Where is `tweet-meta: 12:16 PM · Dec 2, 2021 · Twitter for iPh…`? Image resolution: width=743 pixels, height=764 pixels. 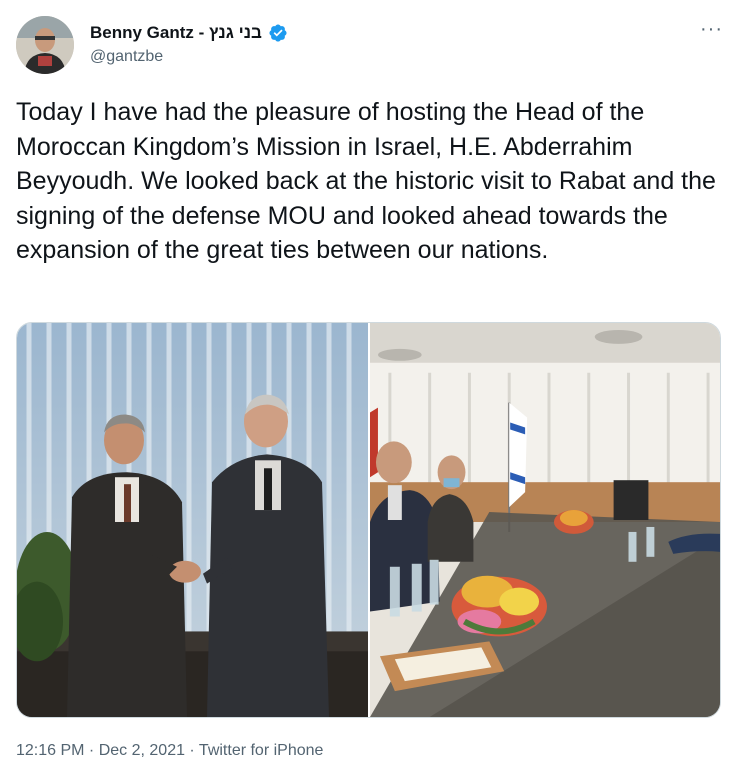
tweet-meta: 12:16 PM · Dec 2, 2021 · Twitter for iPh… is located at coordinates (169, 751).